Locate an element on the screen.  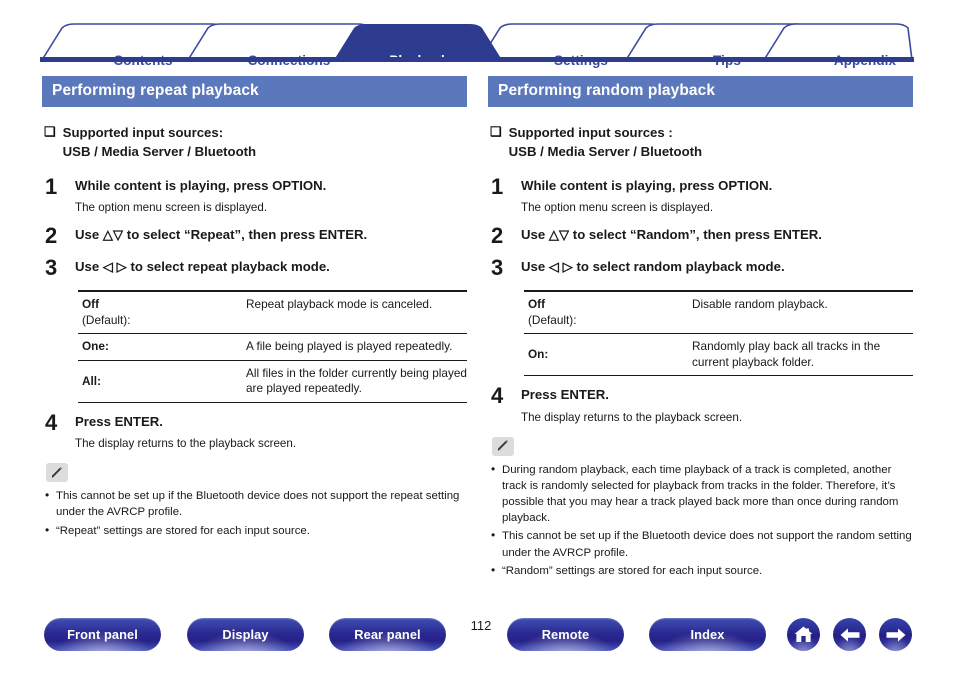
table-row: Off (Default): Disable random playback. is located at coordinates (718, 312).